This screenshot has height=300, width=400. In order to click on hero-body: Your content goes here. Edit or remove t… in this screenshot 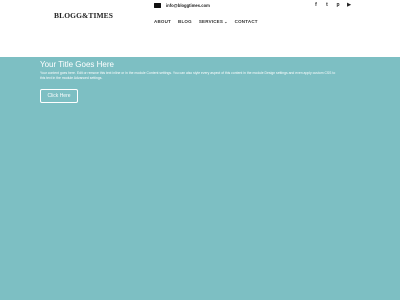, I will do `click(188, 75)`.